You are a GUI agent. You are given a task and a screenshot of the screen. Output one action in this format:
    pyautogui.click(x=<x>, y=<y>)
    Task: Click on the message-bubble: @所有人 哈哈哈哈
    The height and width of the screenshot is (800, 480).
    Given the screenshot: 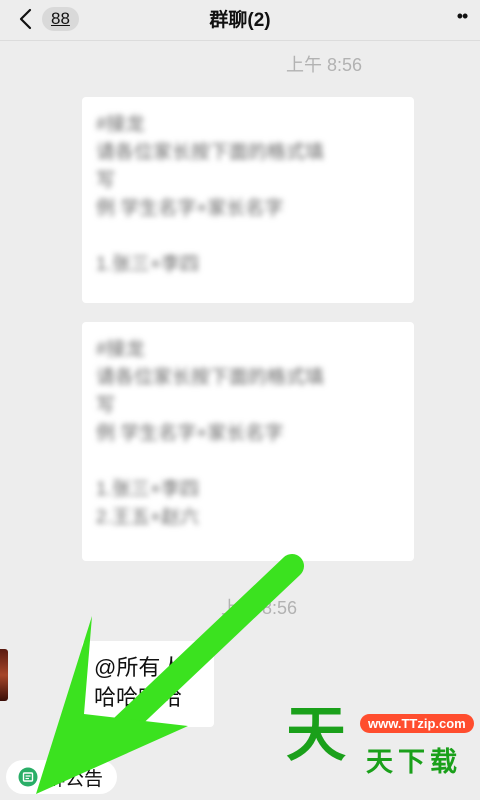 What is the action you would take?
    pyautogui.click(x=148, y=684)
    